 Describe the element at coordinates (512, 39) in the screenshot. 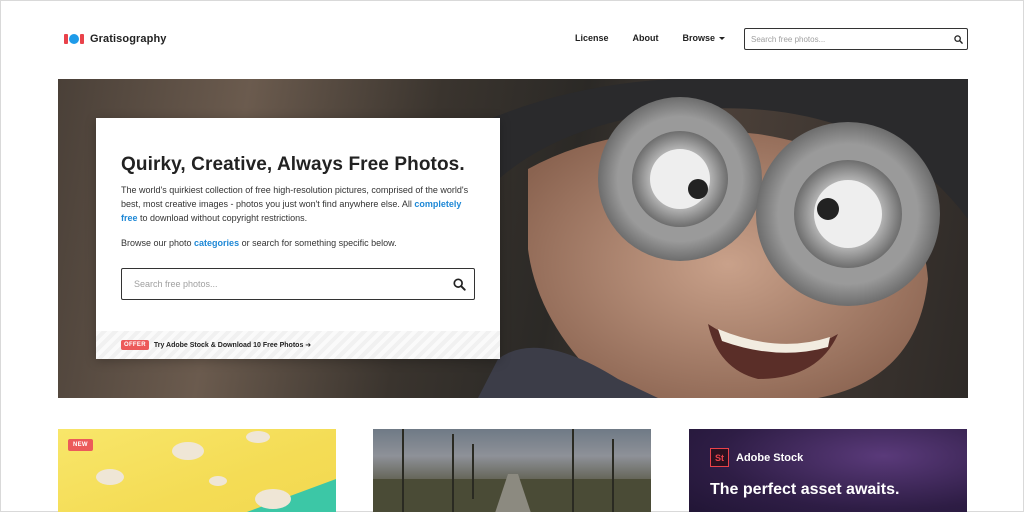

I see `site-header: Gratisography License About Browse` at that location.